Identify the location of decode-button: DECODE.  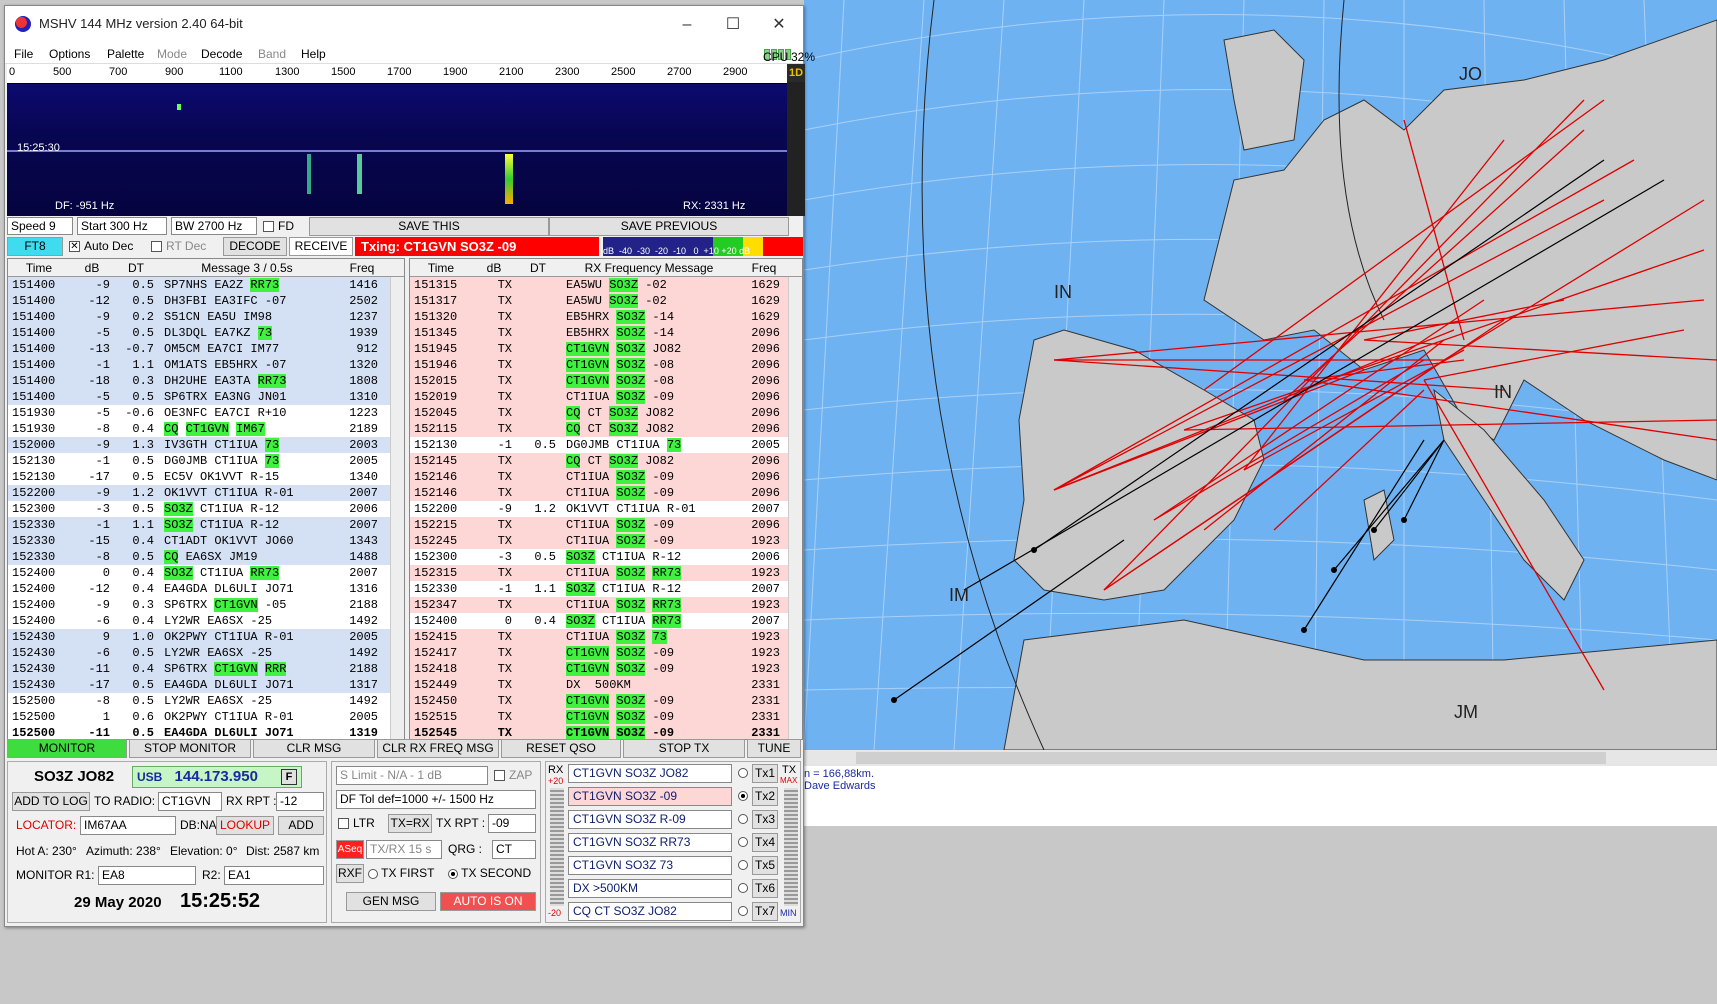
(255, 246).